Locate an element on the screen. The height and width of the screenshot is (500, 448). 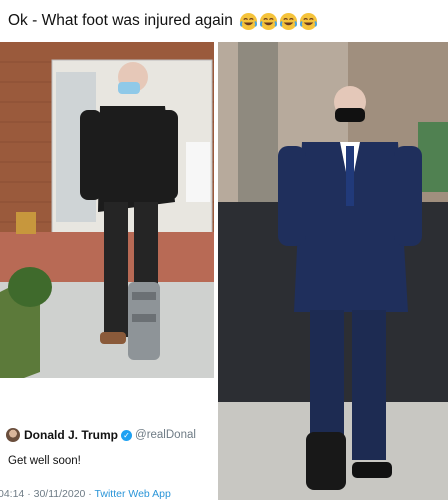
meme-caption: Ok - What foot was injured again is located at coordinates (224, 21).